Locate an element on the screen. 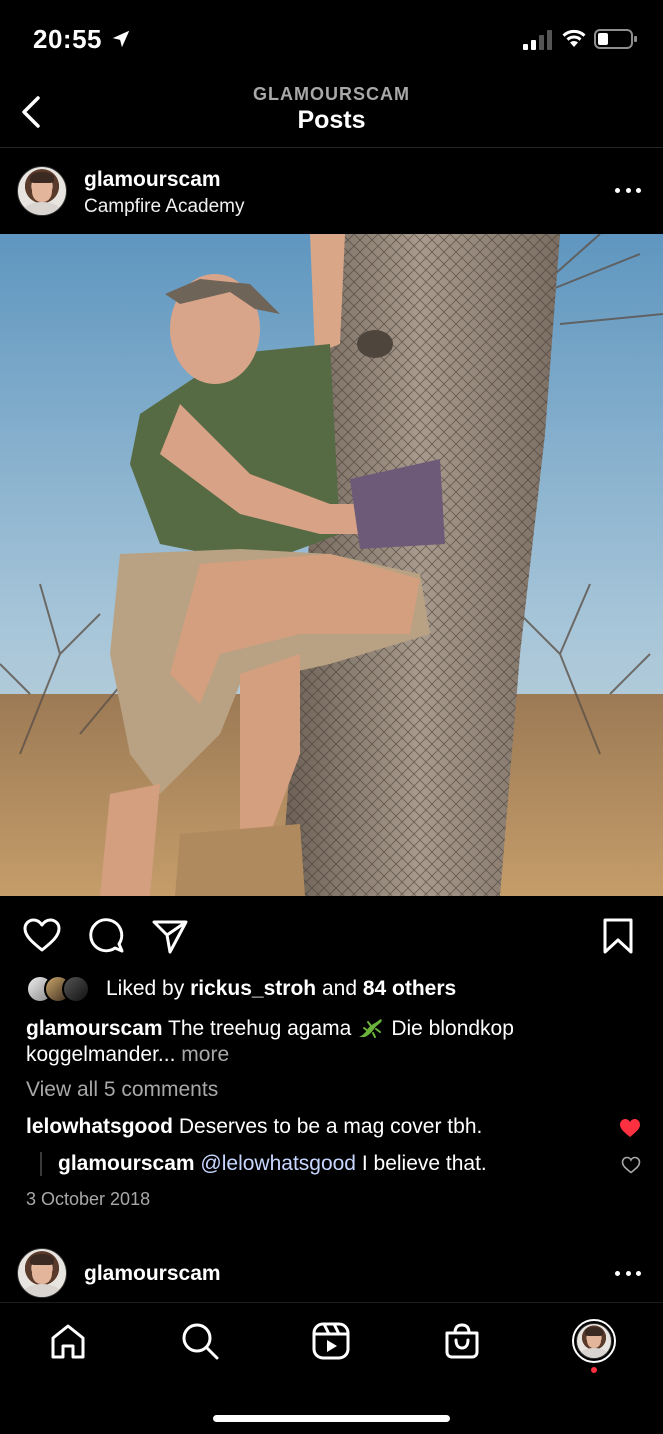 The width and height of the screenshot is (663, 1434). profile-tab is located at coordinates (594, 1341).